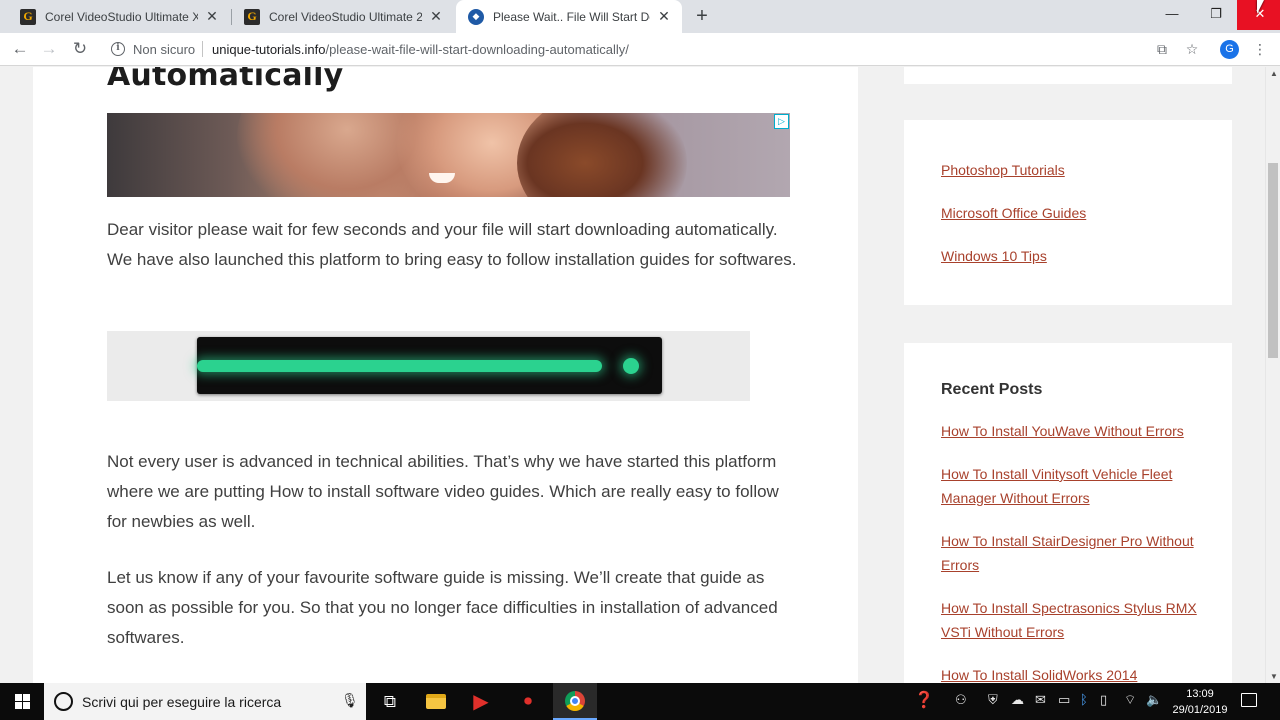  I want to click on loader-track, so click(429, 365).